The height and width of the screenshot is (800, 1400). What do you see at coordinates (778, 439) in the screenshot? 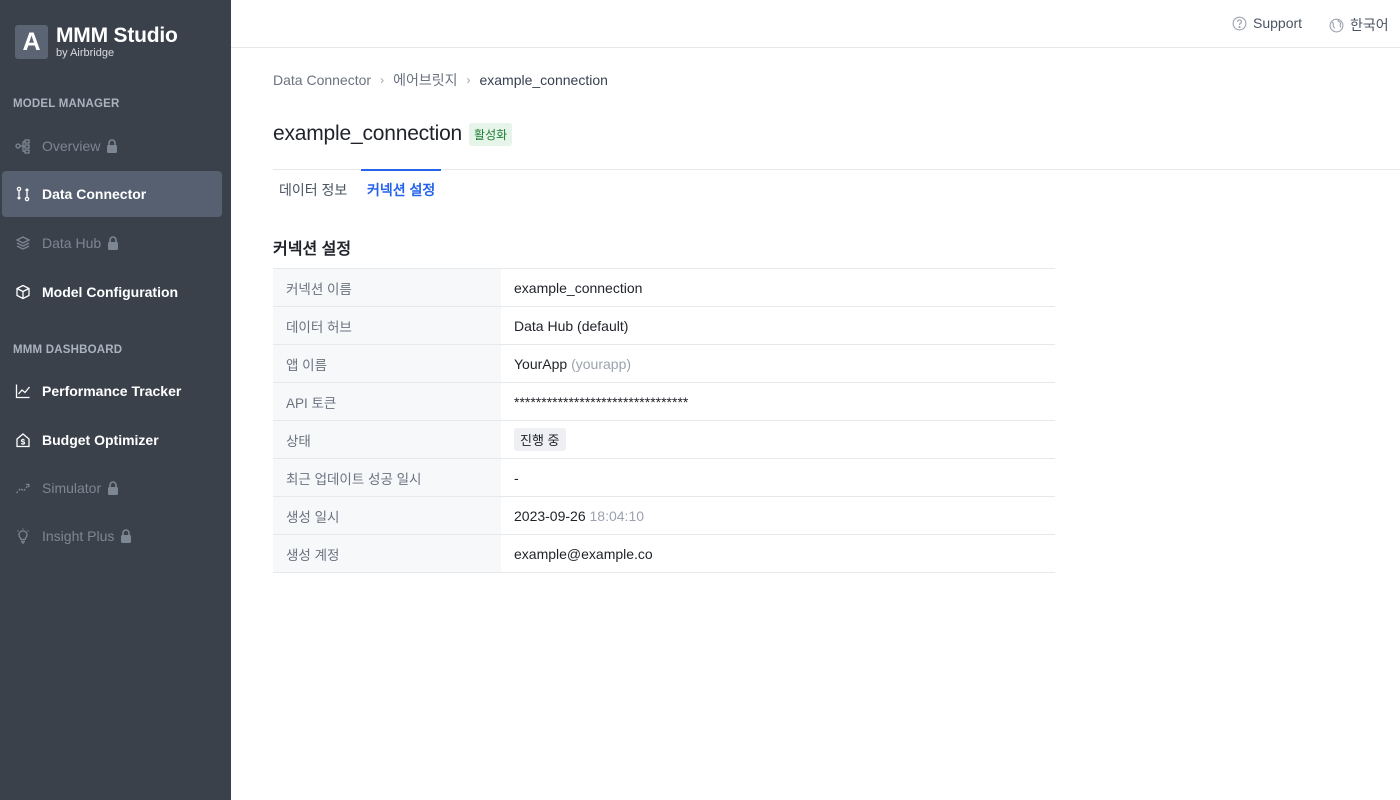
I see `row-value-cell: 진행 중` at bounding box center [778, 439].